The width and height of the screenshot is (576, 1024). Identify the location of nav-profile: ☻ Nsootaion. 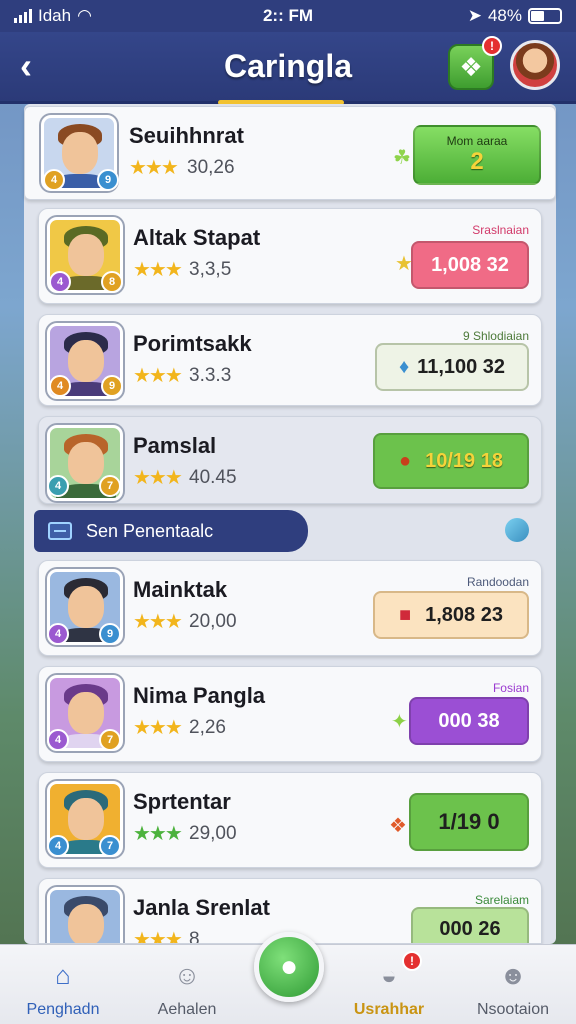
(513, 984).